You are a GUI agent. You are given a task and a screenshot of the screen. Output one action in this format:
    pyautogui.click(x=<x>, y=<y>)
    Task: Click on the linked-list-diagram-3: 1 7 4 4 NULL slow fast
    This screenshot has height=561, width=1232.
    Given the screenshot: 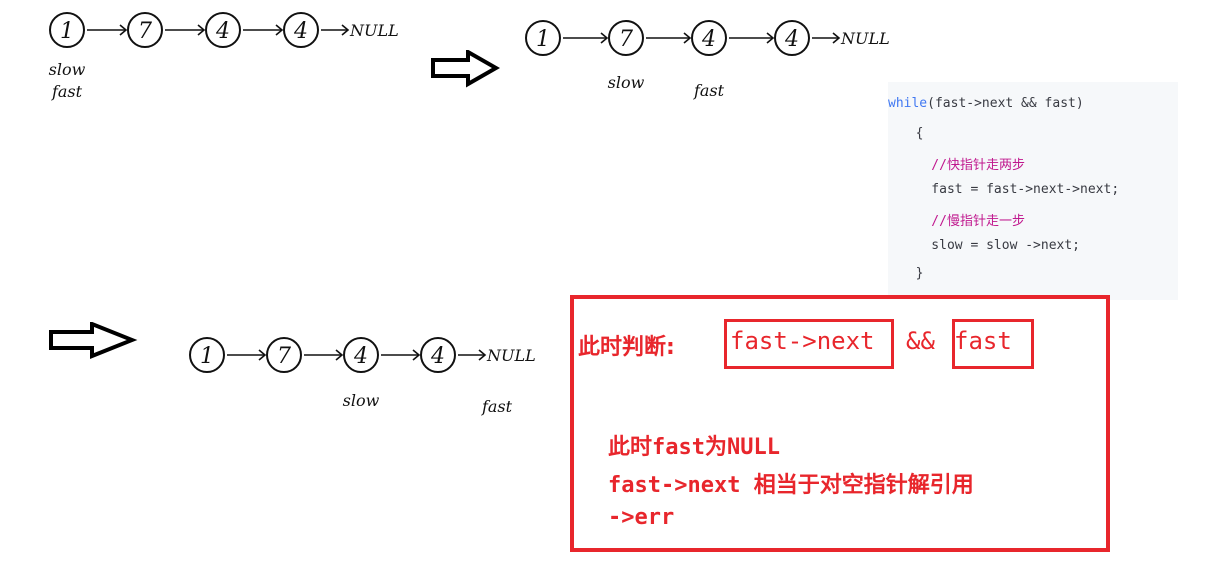 What is the action you would take?
    pyautogui.click(x=362, y=376)
    